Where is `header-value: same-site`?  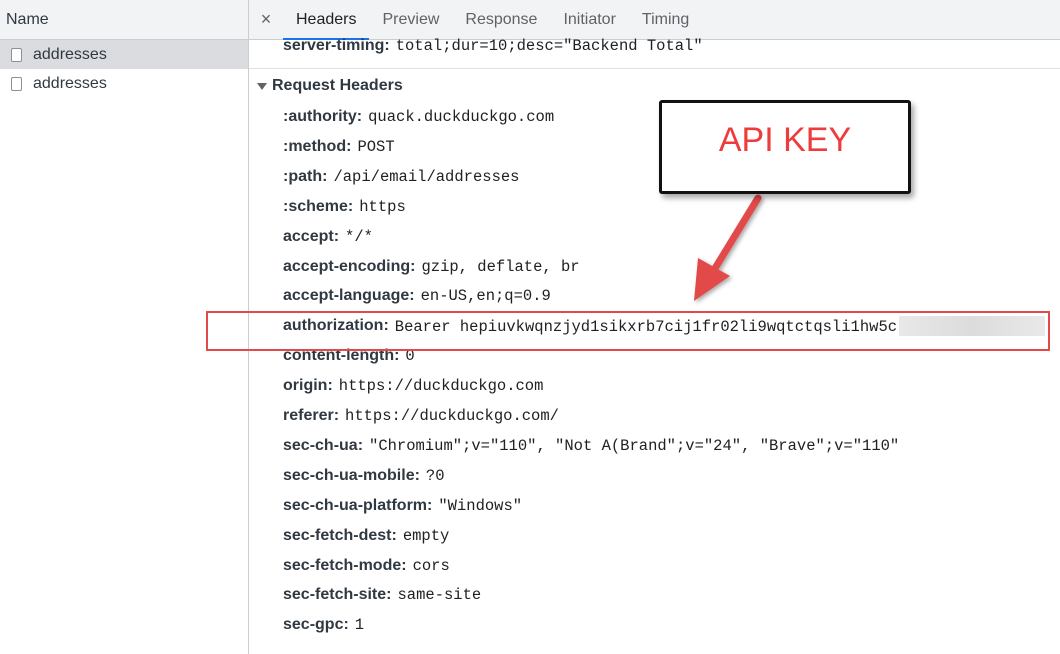
header-value: same-site is located at coordinates (439, 595).